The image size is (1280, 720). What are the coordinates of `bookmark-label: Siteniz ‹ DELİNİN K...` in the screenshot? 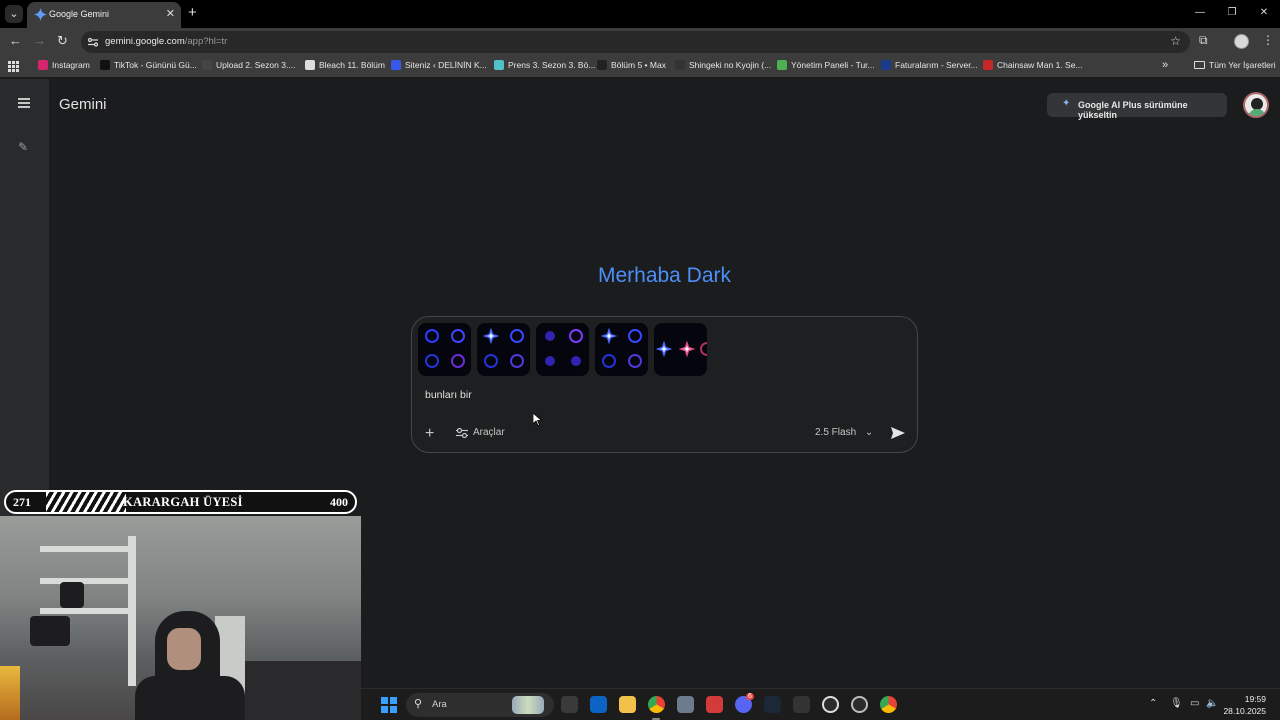 It's located at (446, 65).